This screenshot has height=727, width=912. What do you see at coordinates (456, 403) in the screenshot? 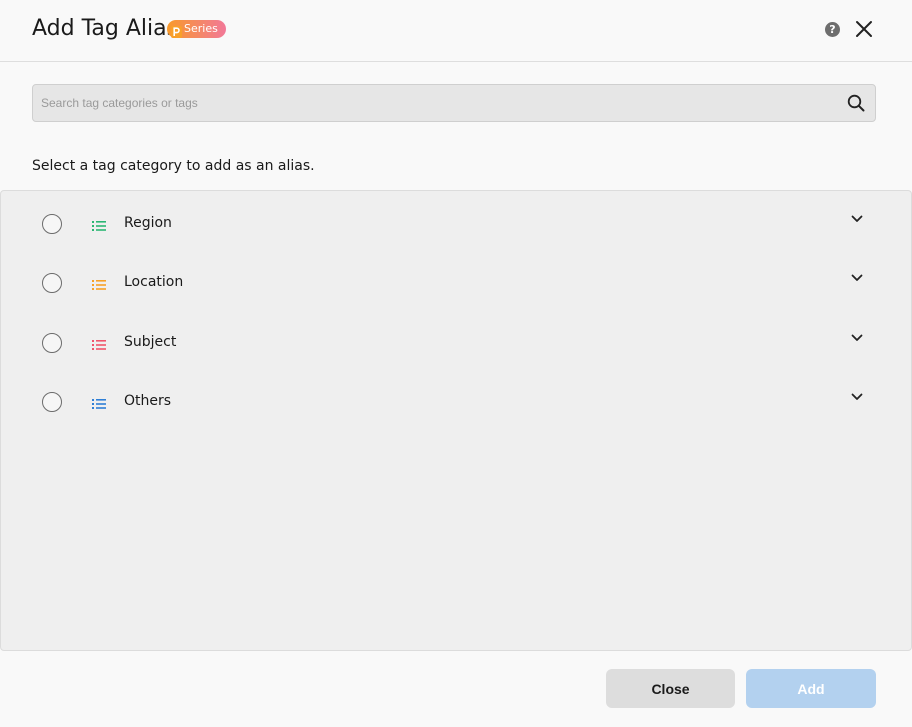
I see `category-row-others: Others` at bounding box center [456, 403].